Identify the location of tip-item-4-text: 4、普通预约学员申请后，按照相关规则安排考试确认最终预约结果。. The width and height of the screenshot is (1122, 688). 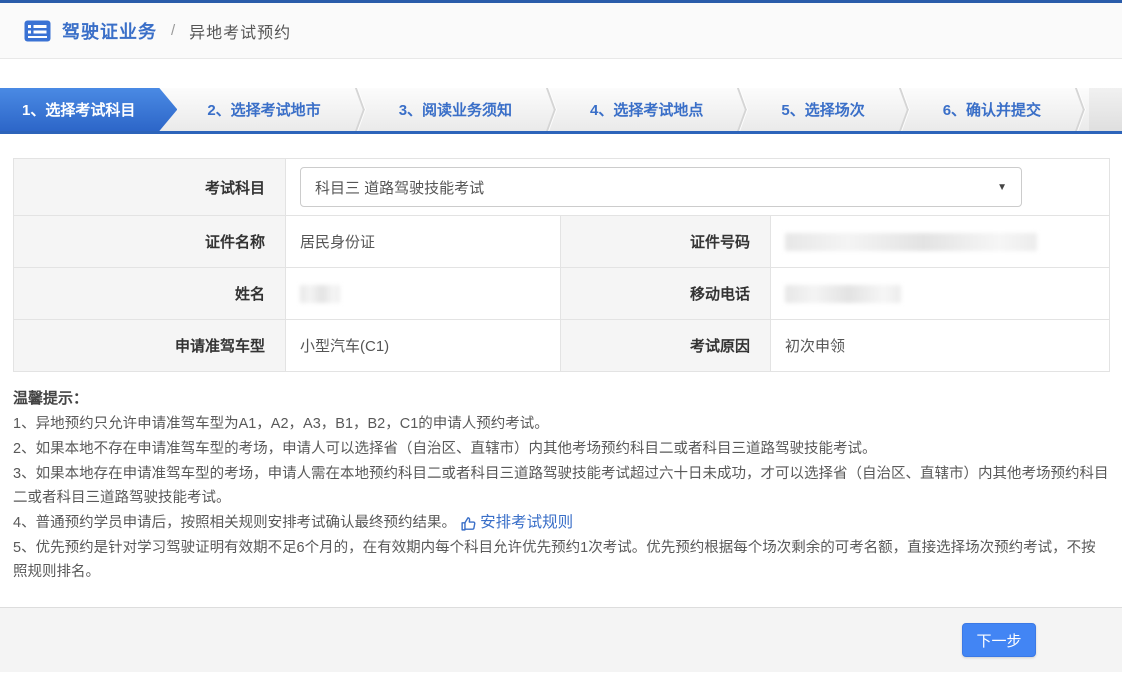
(235, 523).